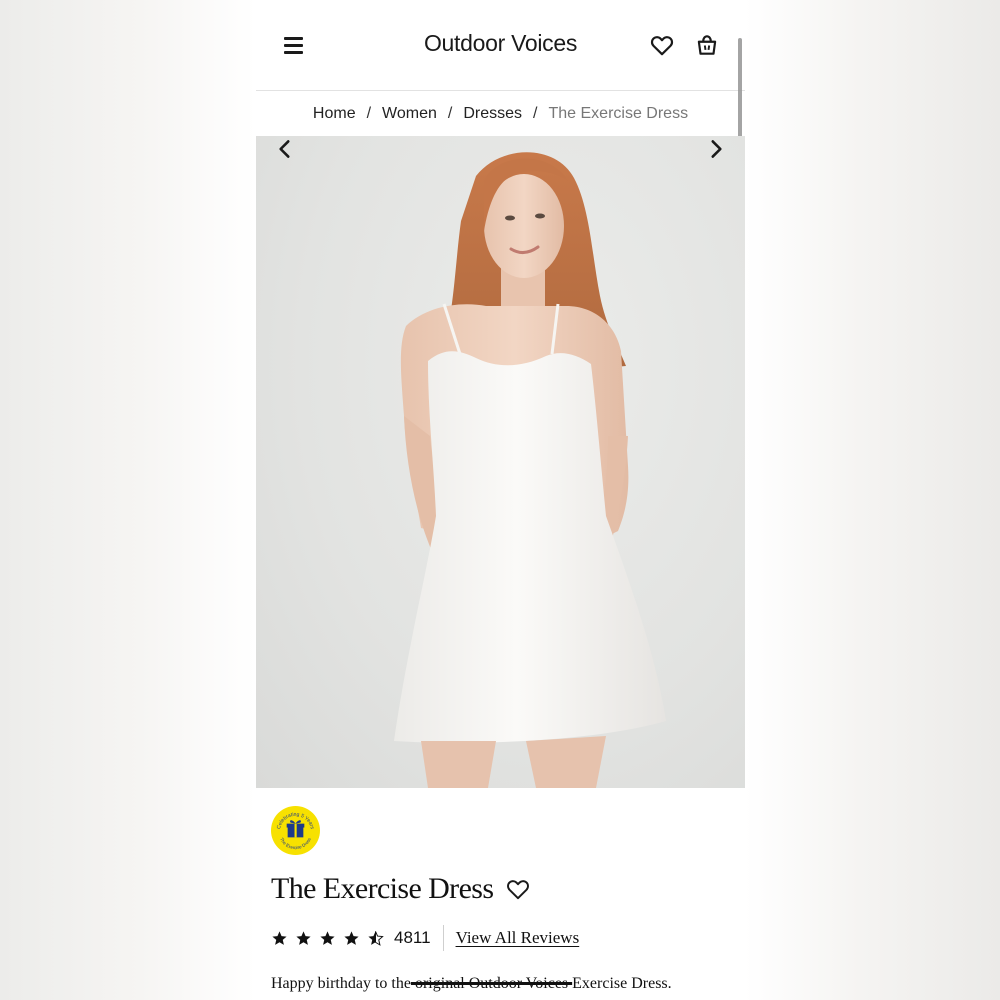  What do you see at coordinates (618, 113) in the screenshot?
I see `breadcrumb-current: The Exercise Dress` at bounding box center [618, 113].